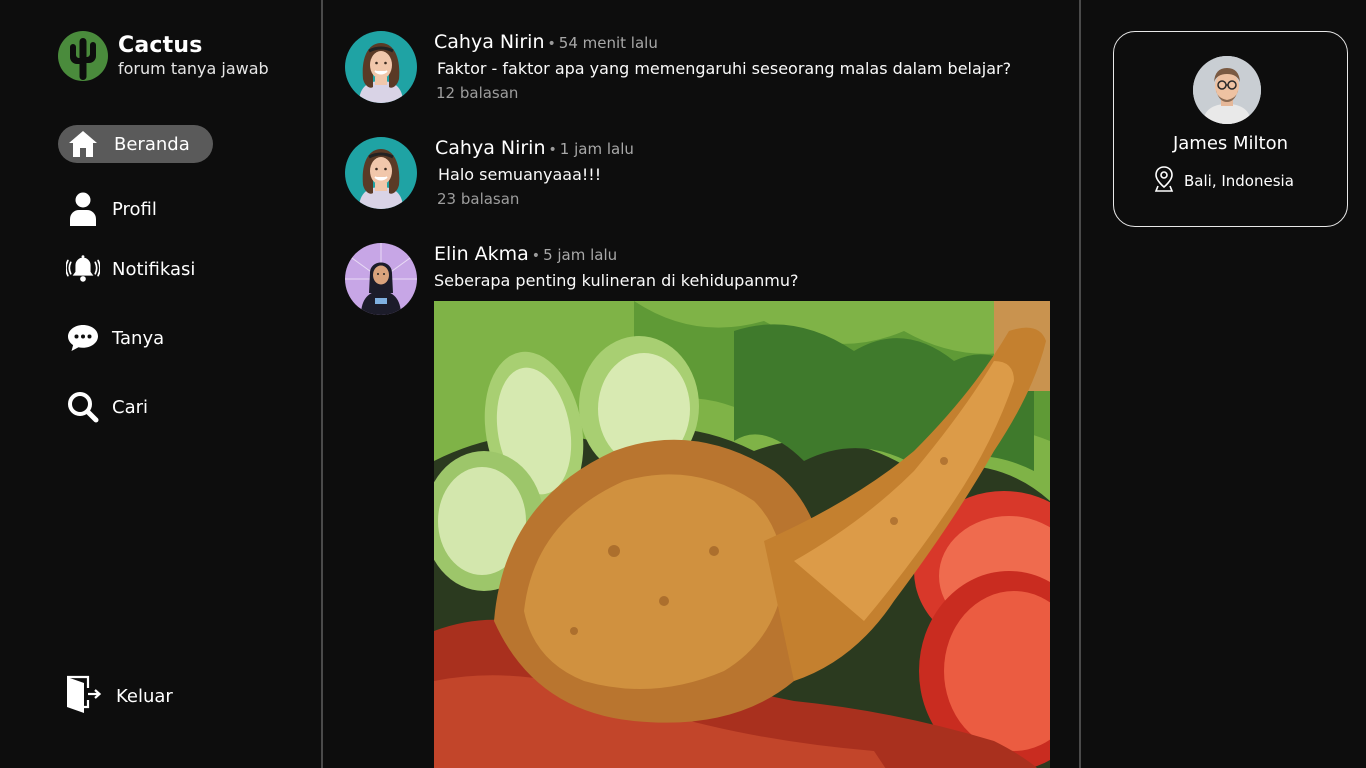 The height and width of the screenshot is (768, 1366). I want to click on nav-item-cari: Cari, so click(103, 407).